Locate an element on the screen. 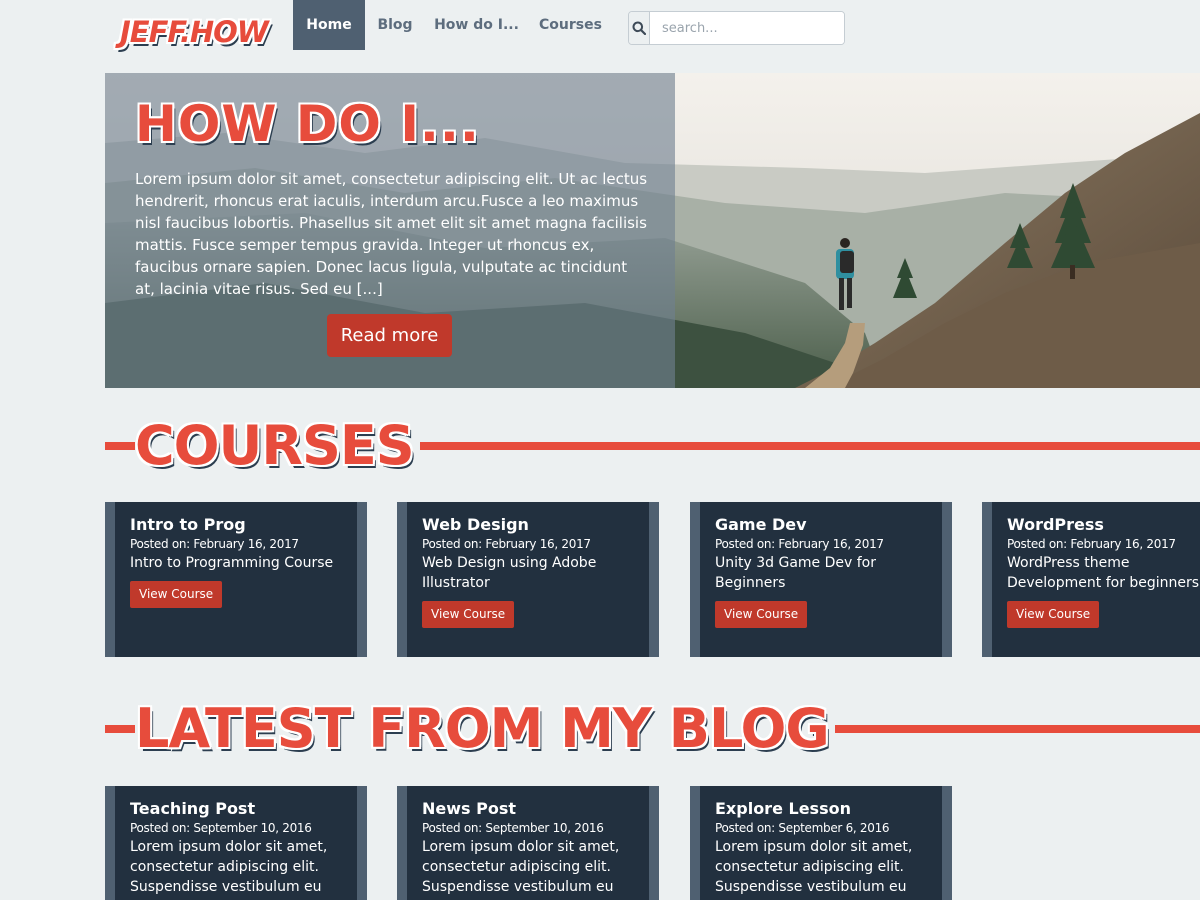 The width and height of the screenshot is (1200, 900). course-title: Game Dev is located at coordinates (828, 525).